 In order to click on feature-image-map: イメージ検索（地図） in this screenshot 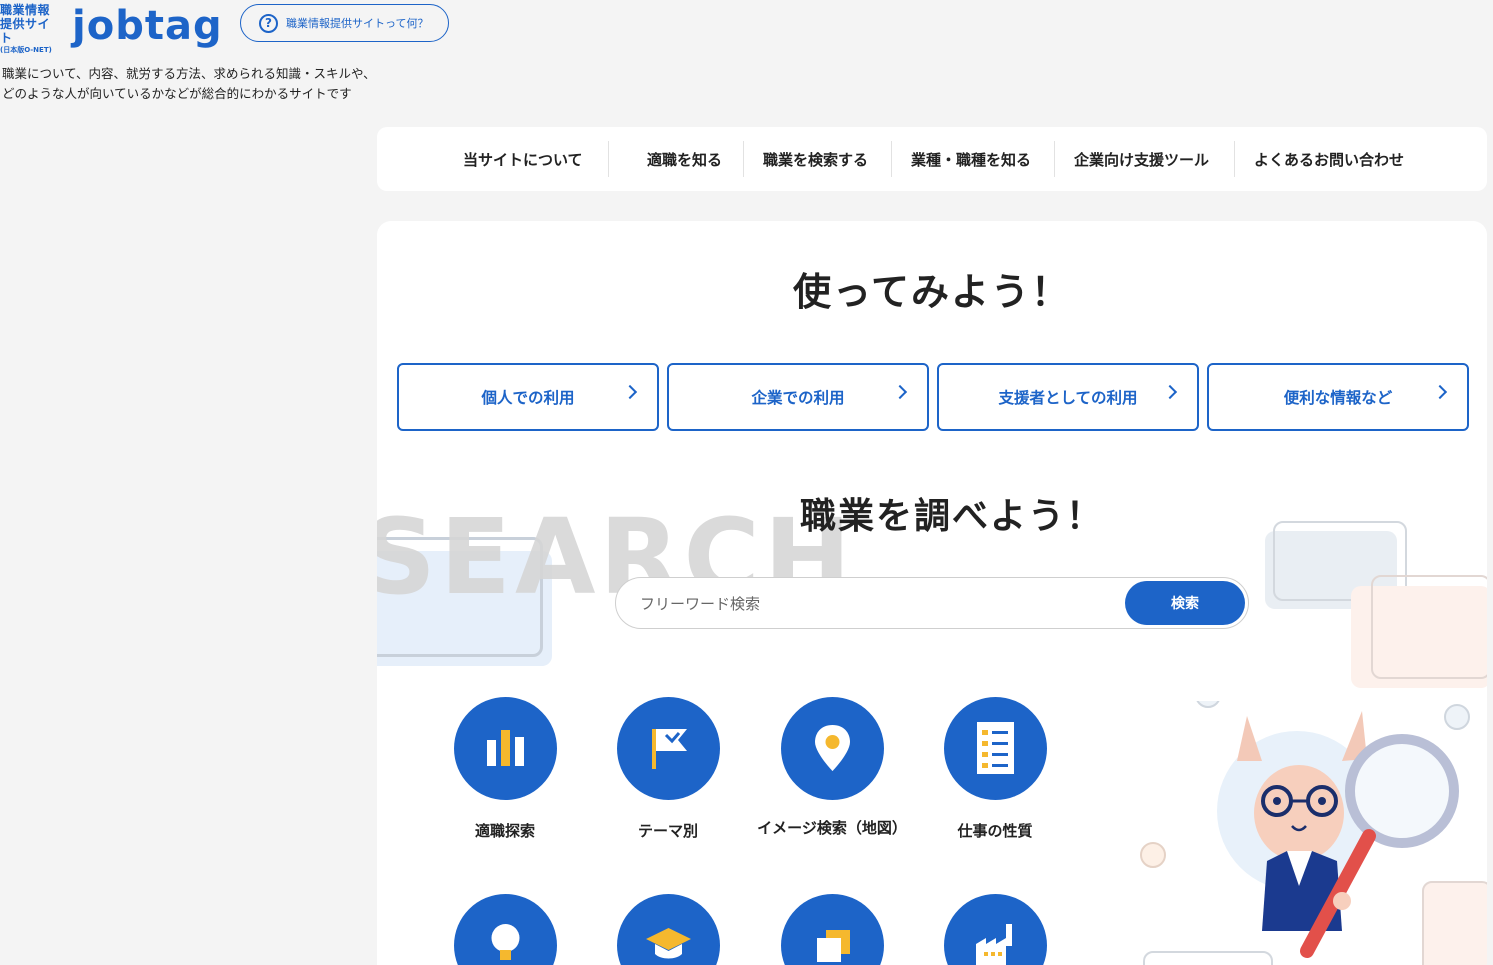, I will do `click(832, 767)`.